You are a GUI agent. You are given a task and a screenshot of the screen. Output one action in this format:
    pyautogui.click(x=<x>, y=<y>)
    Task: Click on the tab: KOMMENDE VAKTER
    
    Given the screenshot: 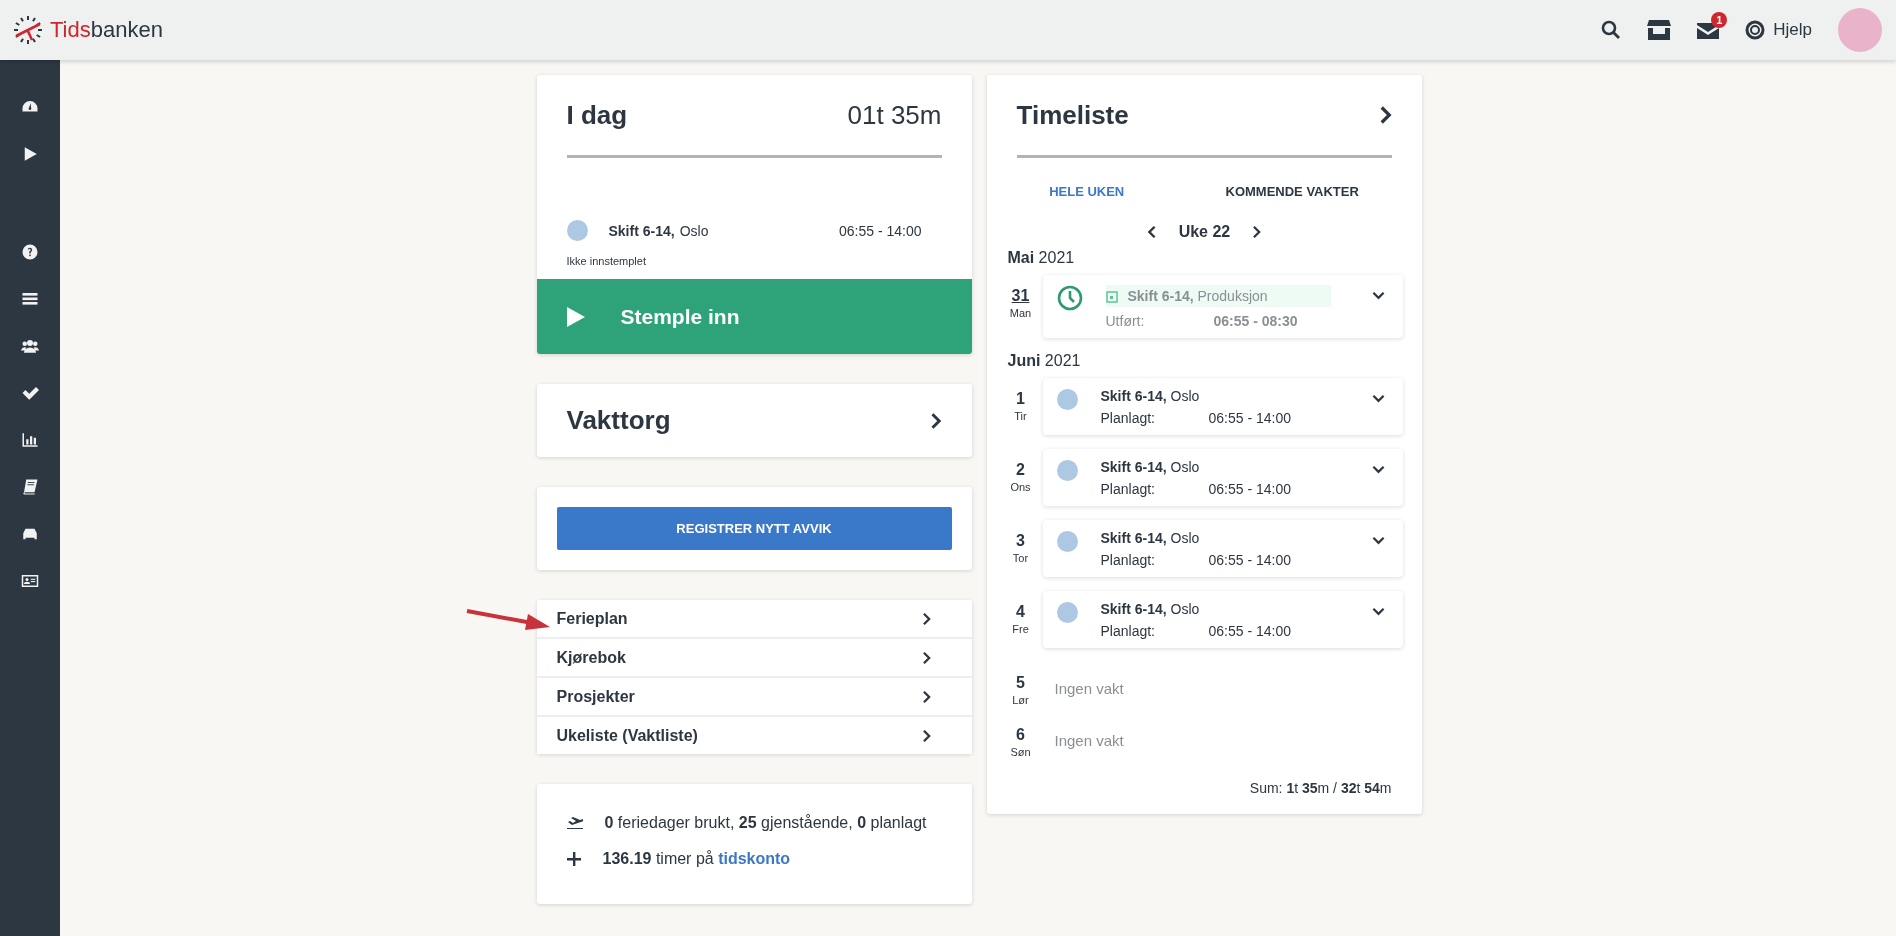 What is the action you would take?
    pyautogui.click(x=1292, y=191)
    